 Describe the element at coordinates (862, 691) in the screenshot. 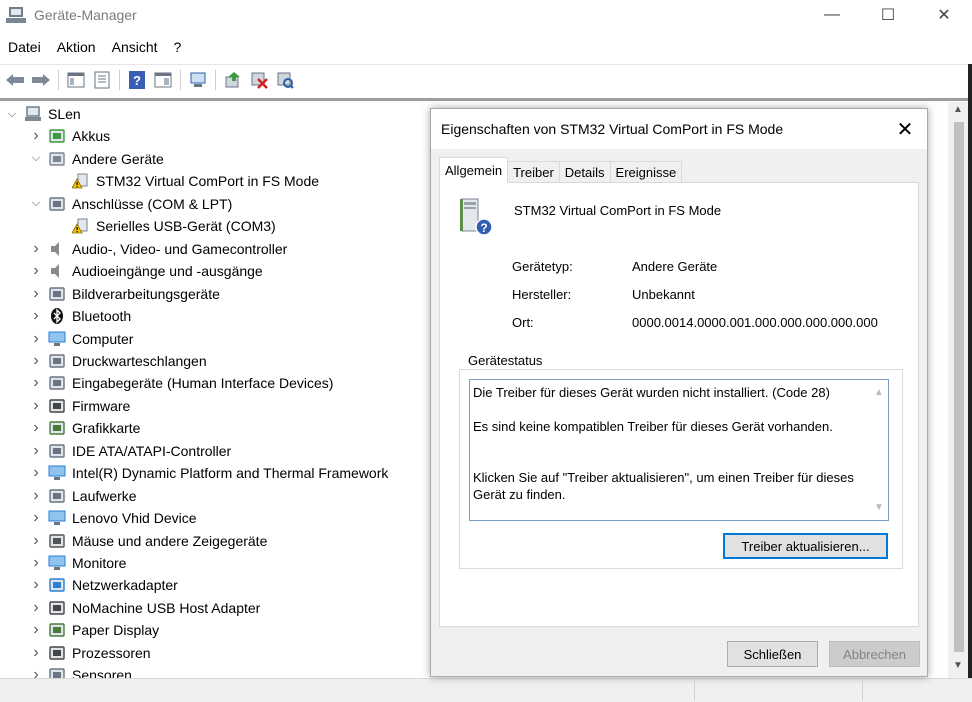

I see `status-divider` at that location.